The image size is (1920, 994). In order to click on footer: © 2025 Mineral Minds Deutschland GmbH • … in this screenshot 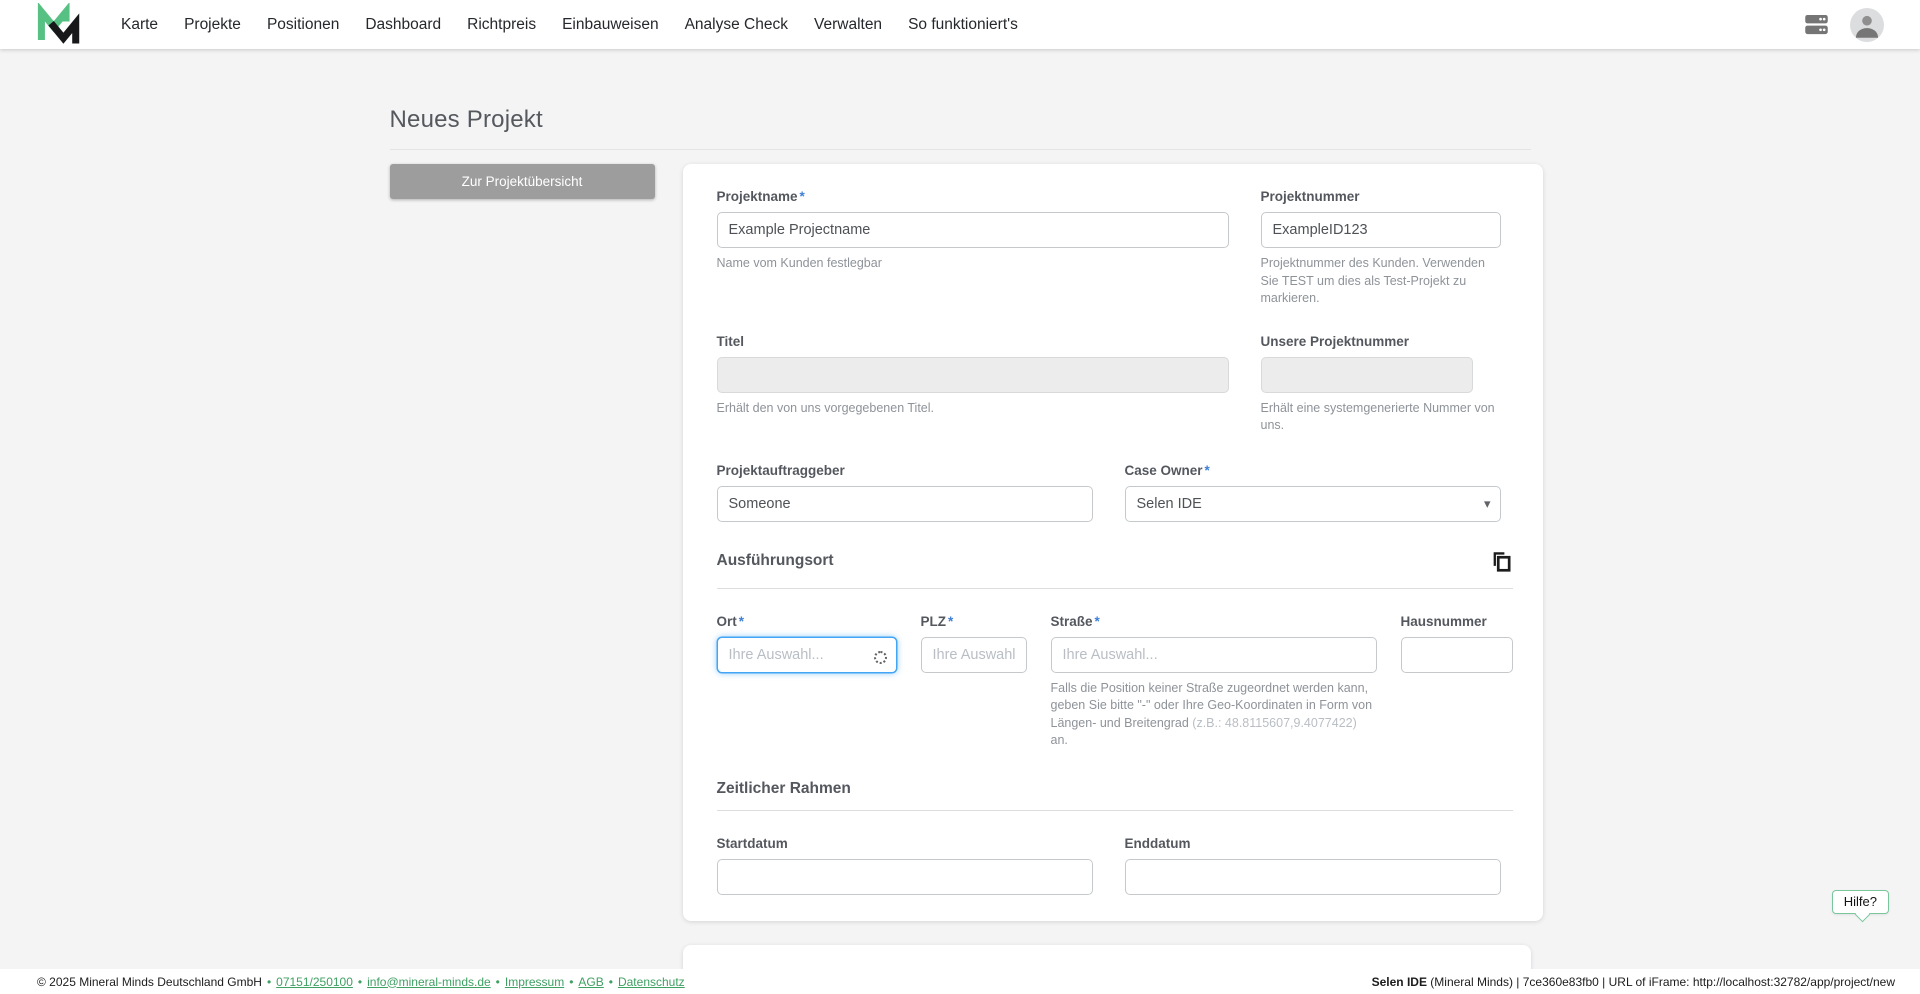, I will do `click(960, 981)`.